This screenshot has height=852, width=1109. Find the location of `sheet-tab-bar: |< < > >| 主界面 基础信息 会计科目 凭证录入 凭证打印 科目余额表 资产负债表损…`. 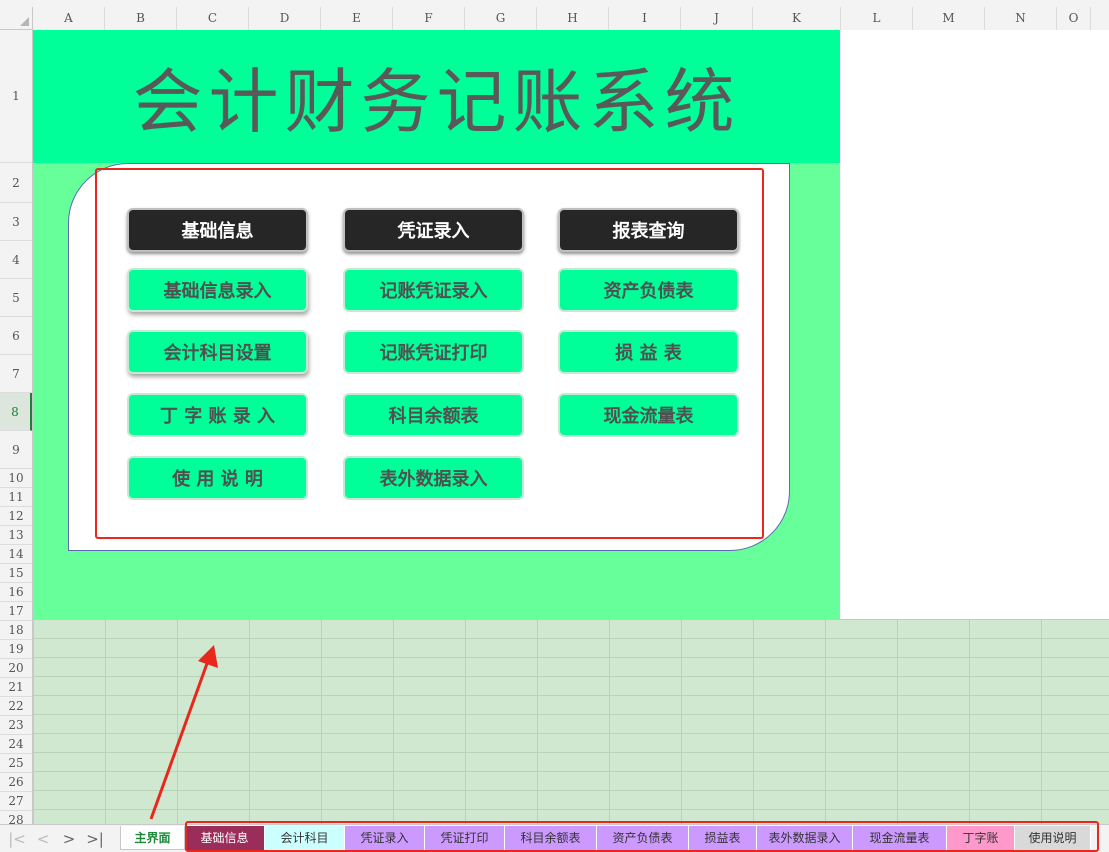

sheet-tab-bar: |< < > >| 主界面 基础信息 会计科目 凭证录入 凭证打印 科目余额表 资产负债表损… is located at coordinates (554, 838).